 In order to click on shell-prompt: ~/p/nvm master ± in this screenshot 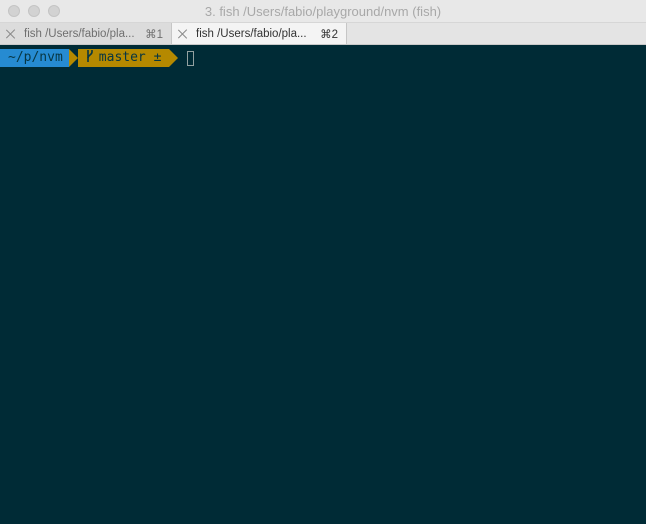, I will do `click(97, 58)`.